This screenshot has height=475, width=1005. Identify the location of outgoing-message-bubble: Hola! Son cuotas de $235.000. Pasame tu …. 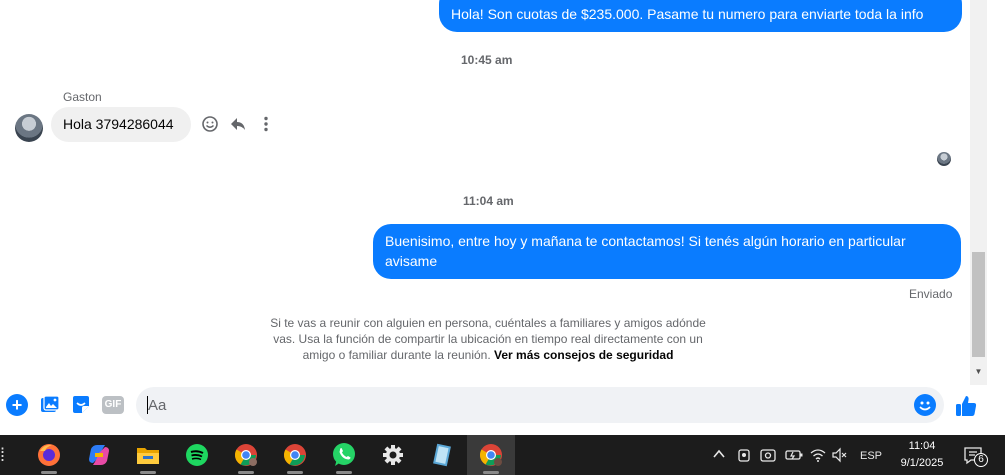
(700, 16).